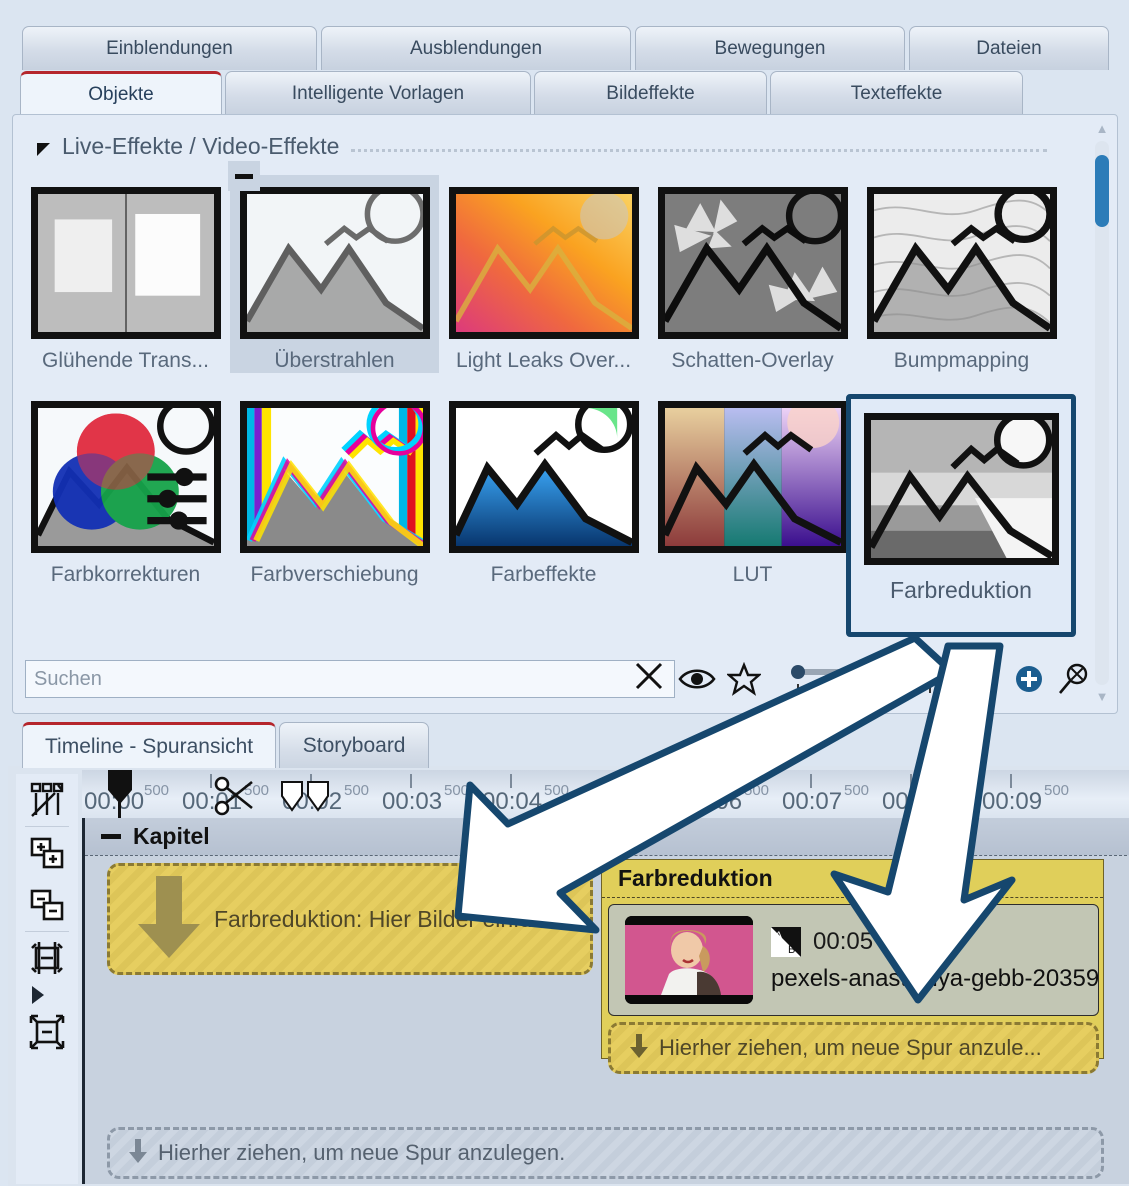 The width and height of the screenshot is (1129, 1186). What do you see at coordinates (201, 146) in the screenshot?
I see `section-title: Live-Effekte / Video-Effekte` at bounding box center [201, 146].